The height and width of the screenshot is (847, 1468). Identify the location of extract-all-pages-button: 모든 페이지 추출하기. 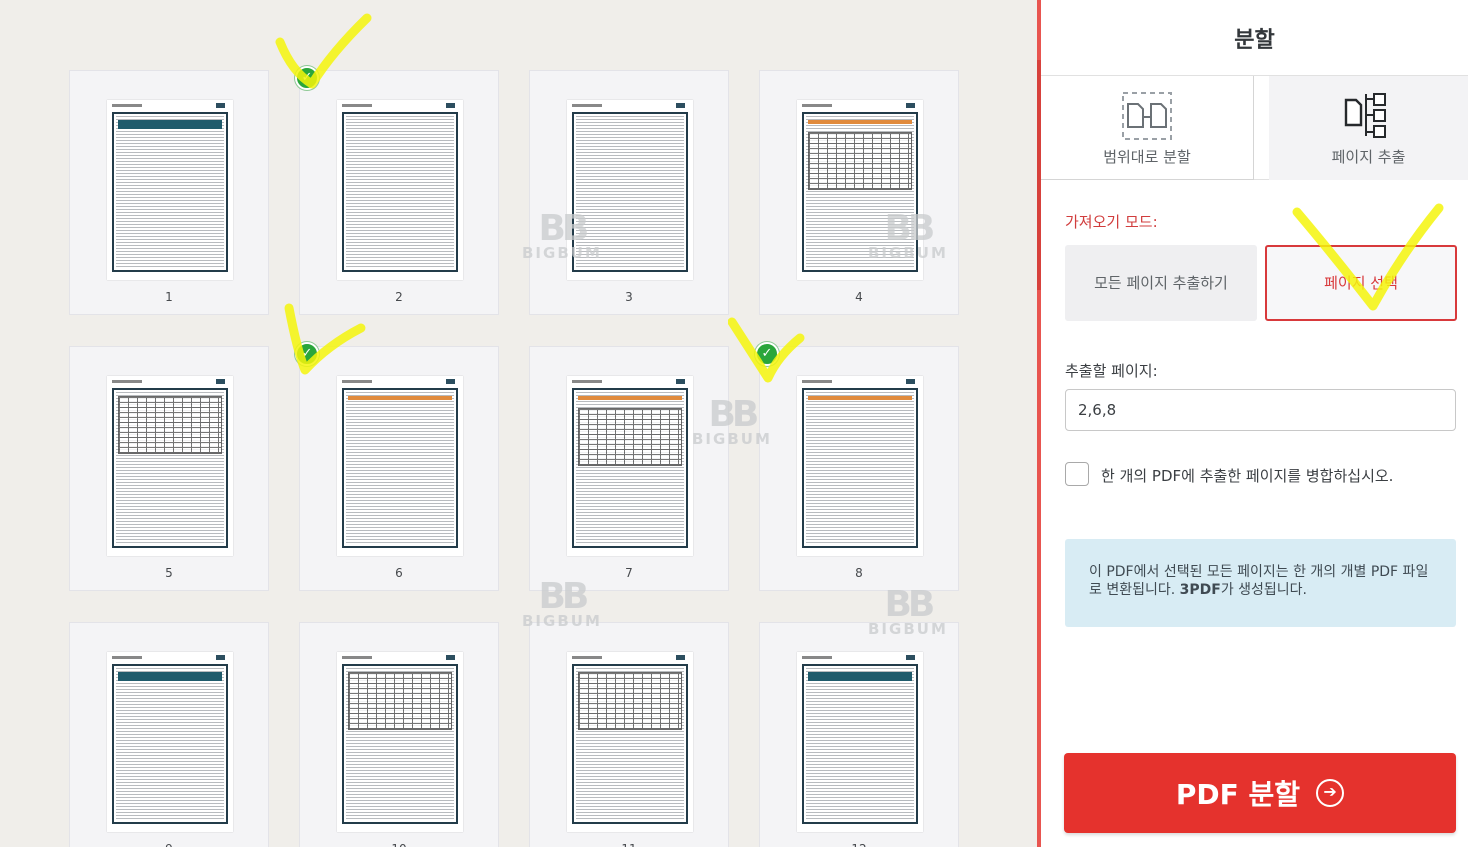
(1161, 283).